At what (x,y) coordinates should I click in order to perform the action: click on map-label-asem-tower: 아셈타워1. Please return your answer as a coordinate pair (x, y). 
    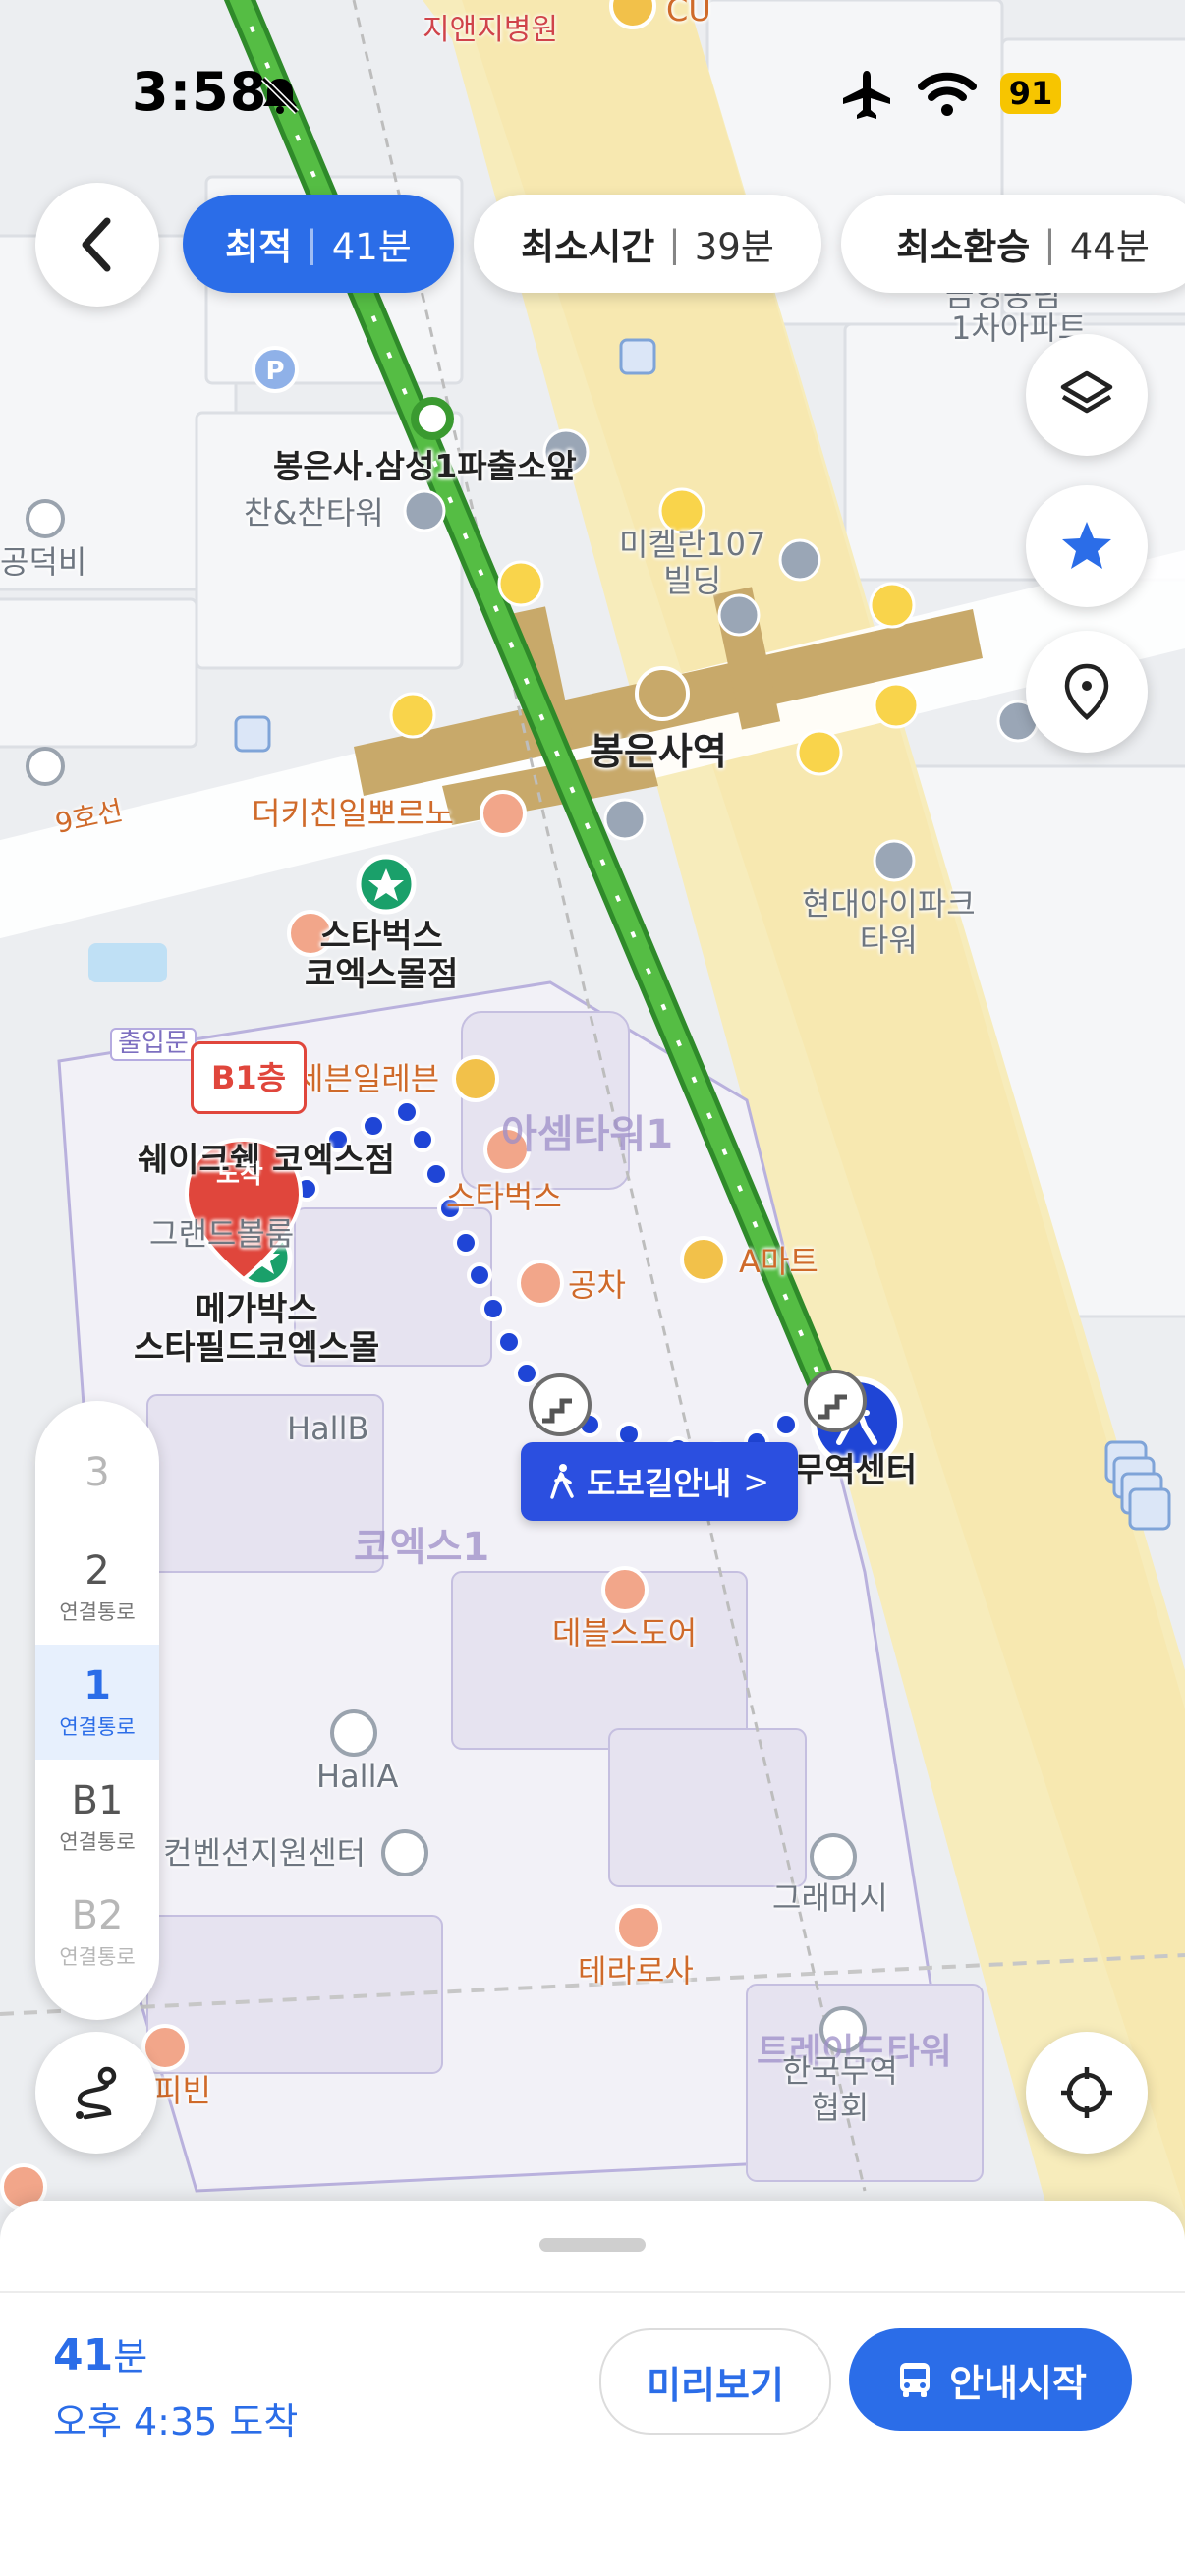
    Looking at the image, I should click on (588, 1134).